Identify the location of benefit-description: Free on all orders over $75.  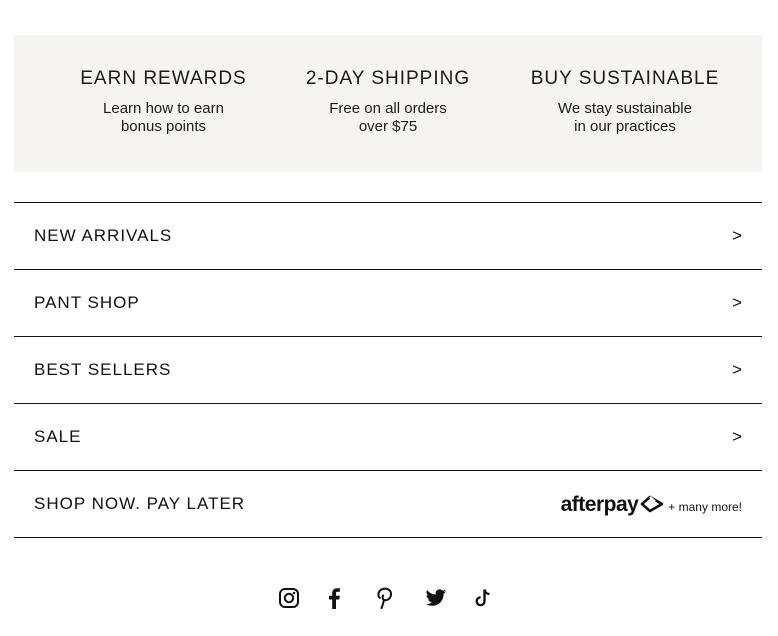
(388, 118).